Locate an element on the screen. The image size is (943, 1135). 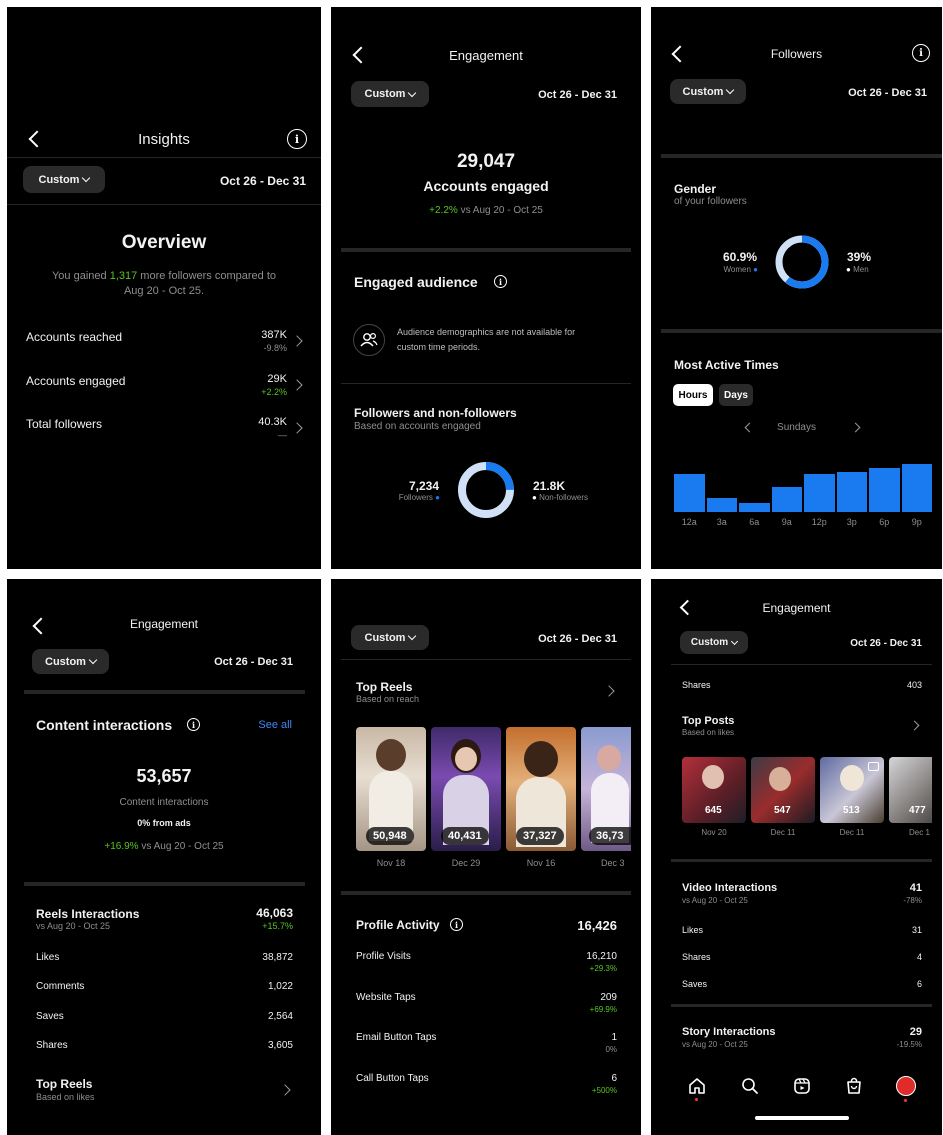
reels-row-value: 2,564 is located at coordinates (280, 1016).